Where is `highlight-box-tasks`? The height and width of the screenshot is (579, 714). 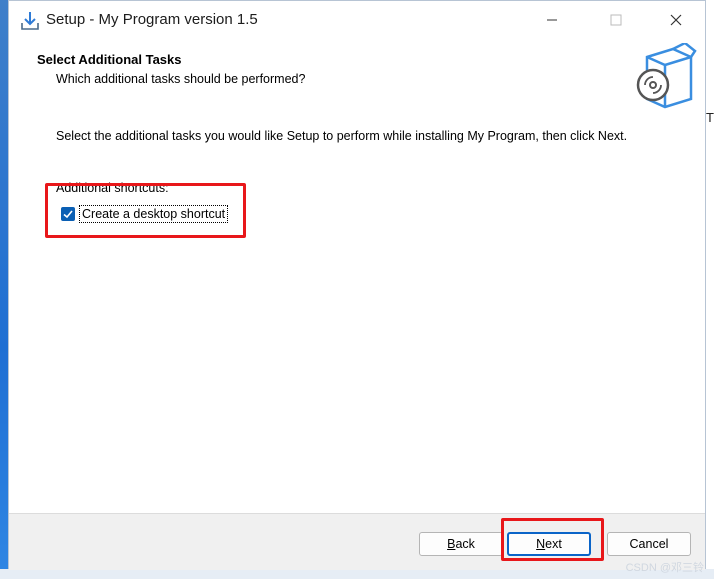
highlight-box-tasks is located at coordinates (145, 210).